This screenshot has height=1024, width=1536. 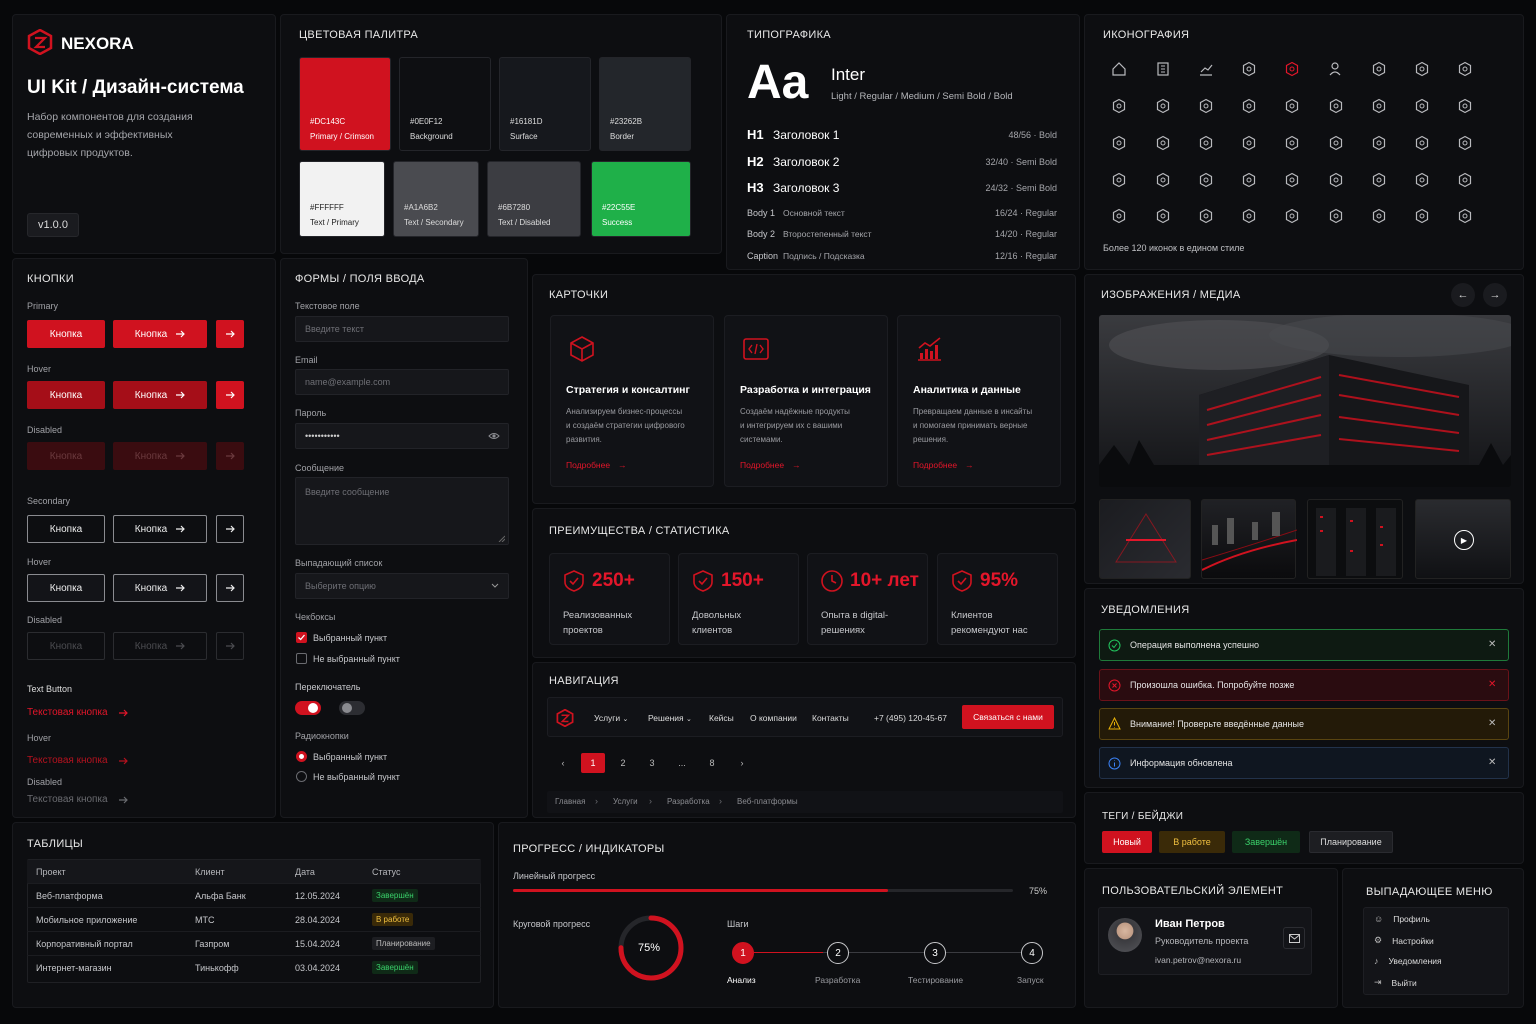 What do you see at coordinates (77, 799) in the screenshot?
I see `text-button-disabled: Текстовая кнопка` at bounding box center [77, 799].